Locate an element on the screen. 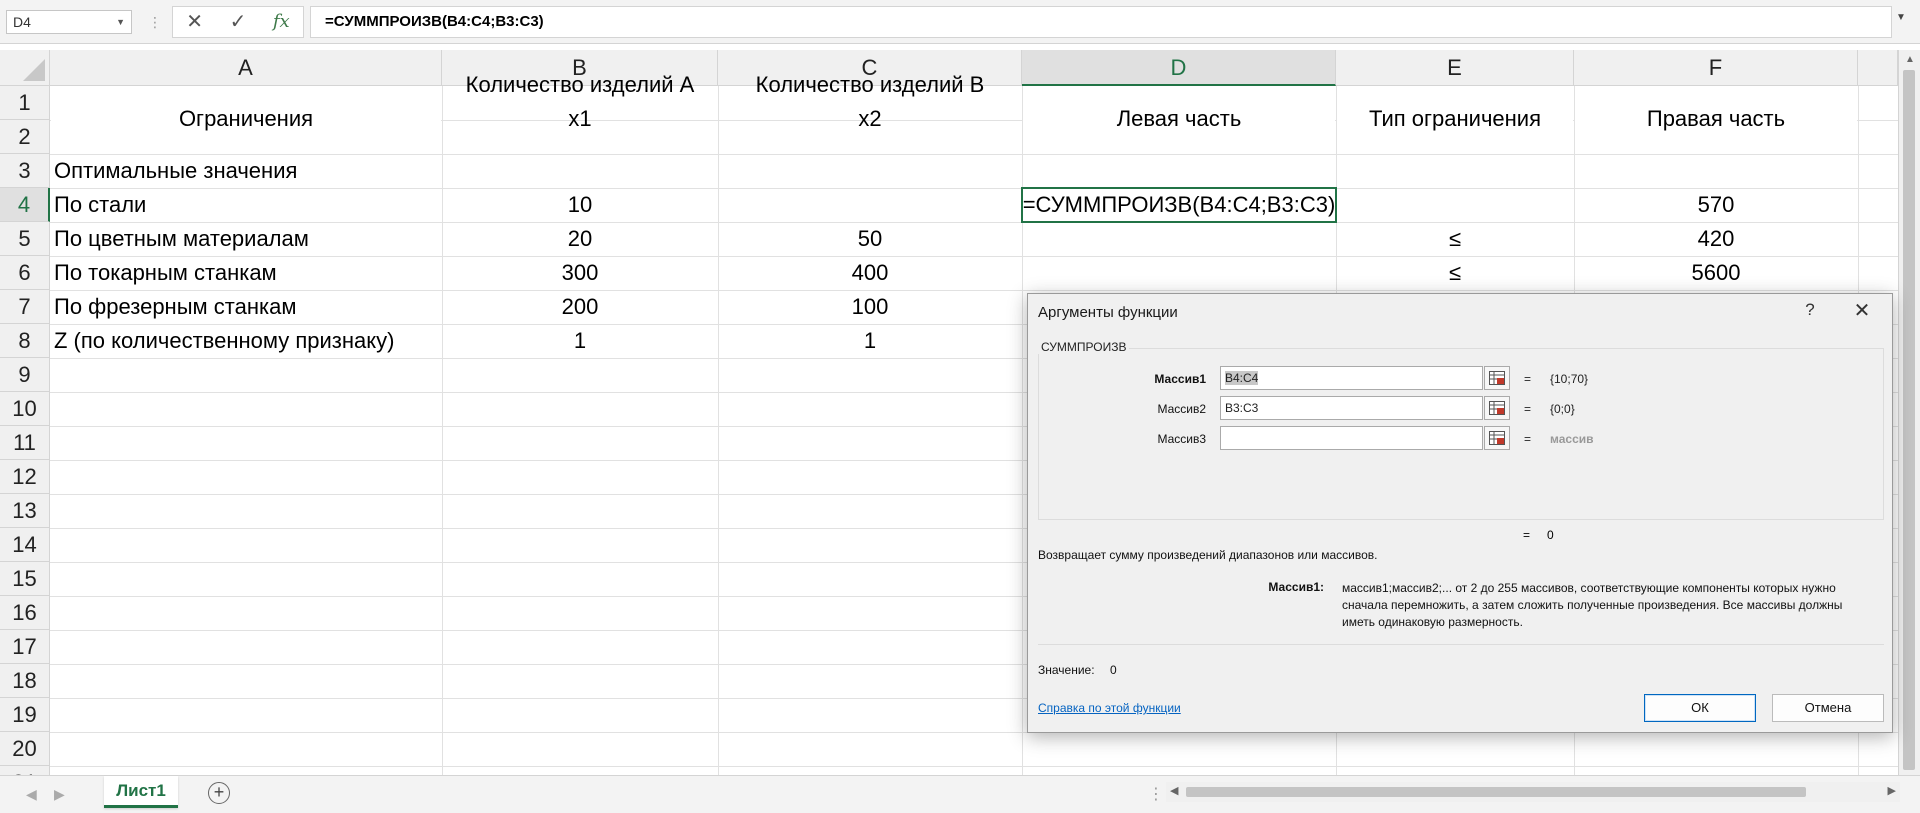 The image size is (1920, 813). row-header-21: 21 is located at coordinates (25, 770).